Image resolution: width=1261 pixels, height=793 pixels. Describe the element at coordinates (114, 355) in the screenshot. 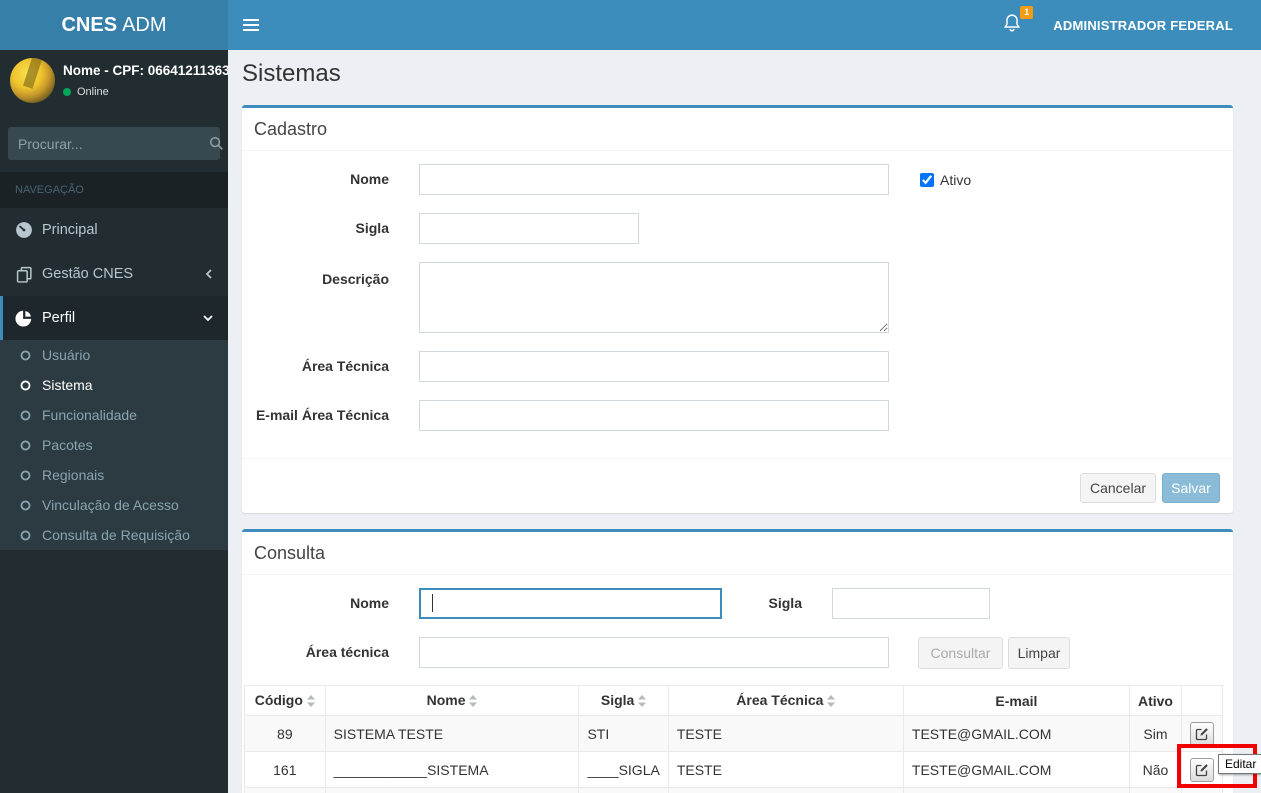

I see `sidebar-item-usuario: Usuário` at that location.